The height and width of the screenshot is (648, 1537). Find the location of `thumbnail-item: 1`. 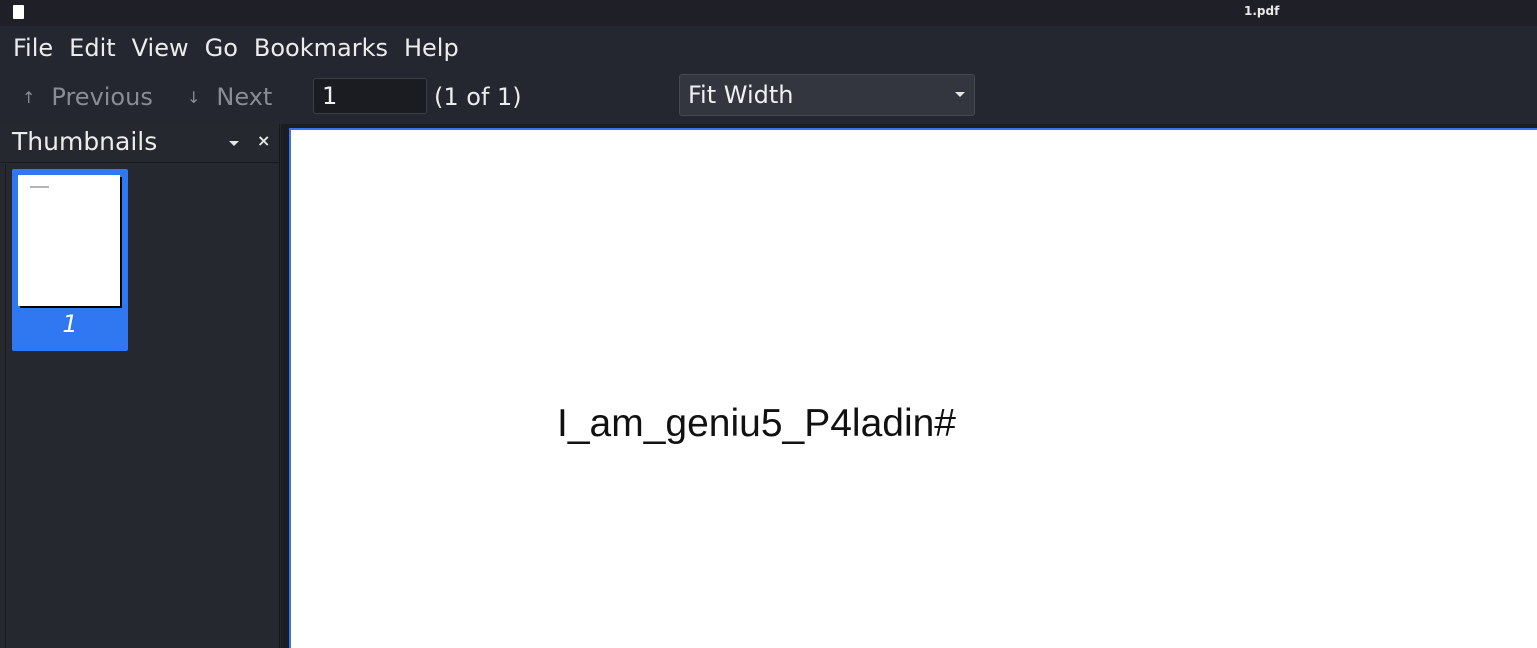

thumbnail-item: 1 is located at coordinates (70, 260).